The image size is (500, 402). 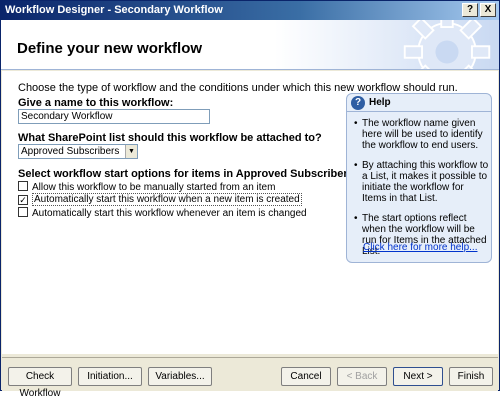 I want to click on cancel-button: Cancel, so click(x=306, y=376).